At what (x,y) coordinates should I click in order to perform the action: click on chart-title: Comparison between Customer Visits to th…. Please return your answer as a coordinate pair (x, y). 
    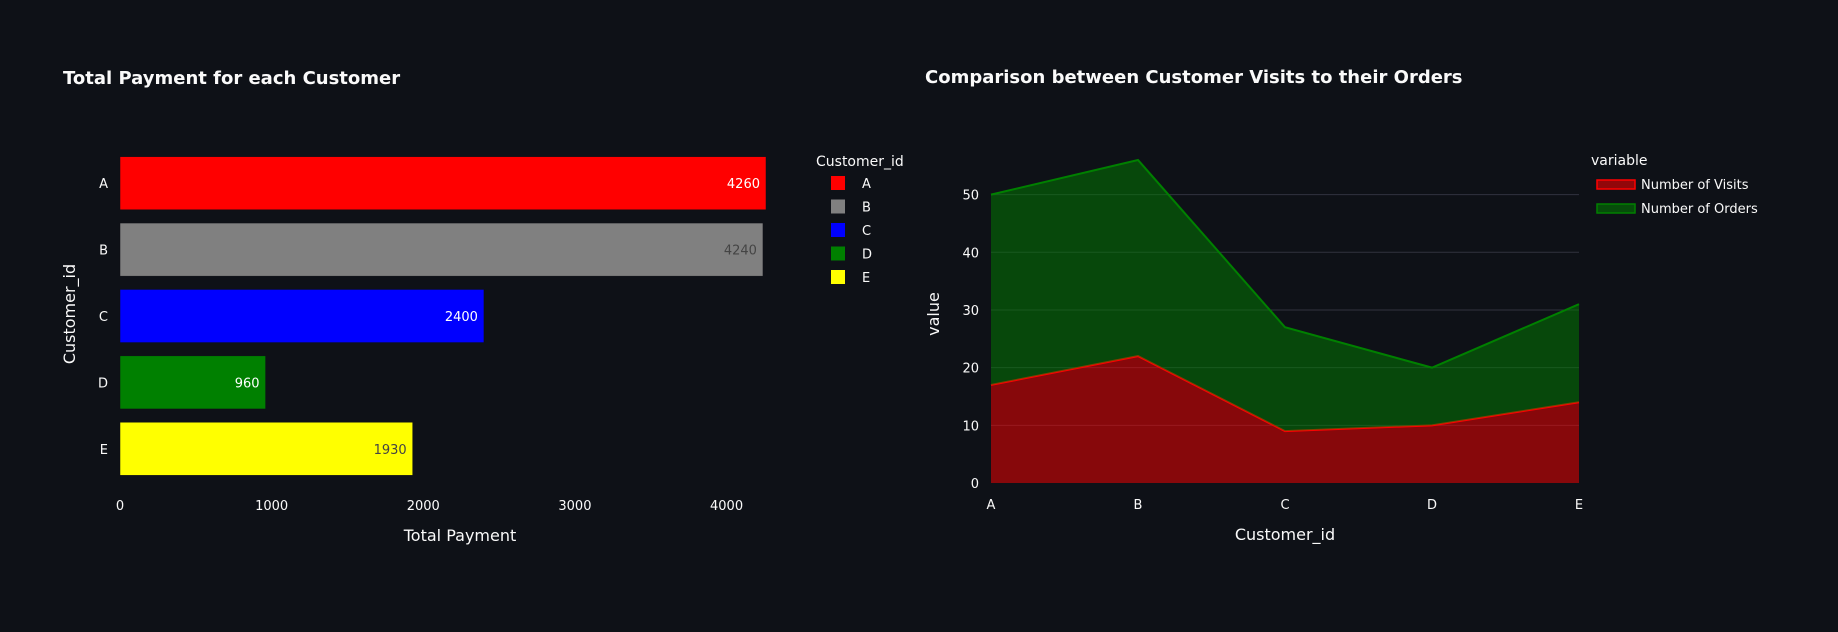
    Looking at the image, I should click on (1194, 77).